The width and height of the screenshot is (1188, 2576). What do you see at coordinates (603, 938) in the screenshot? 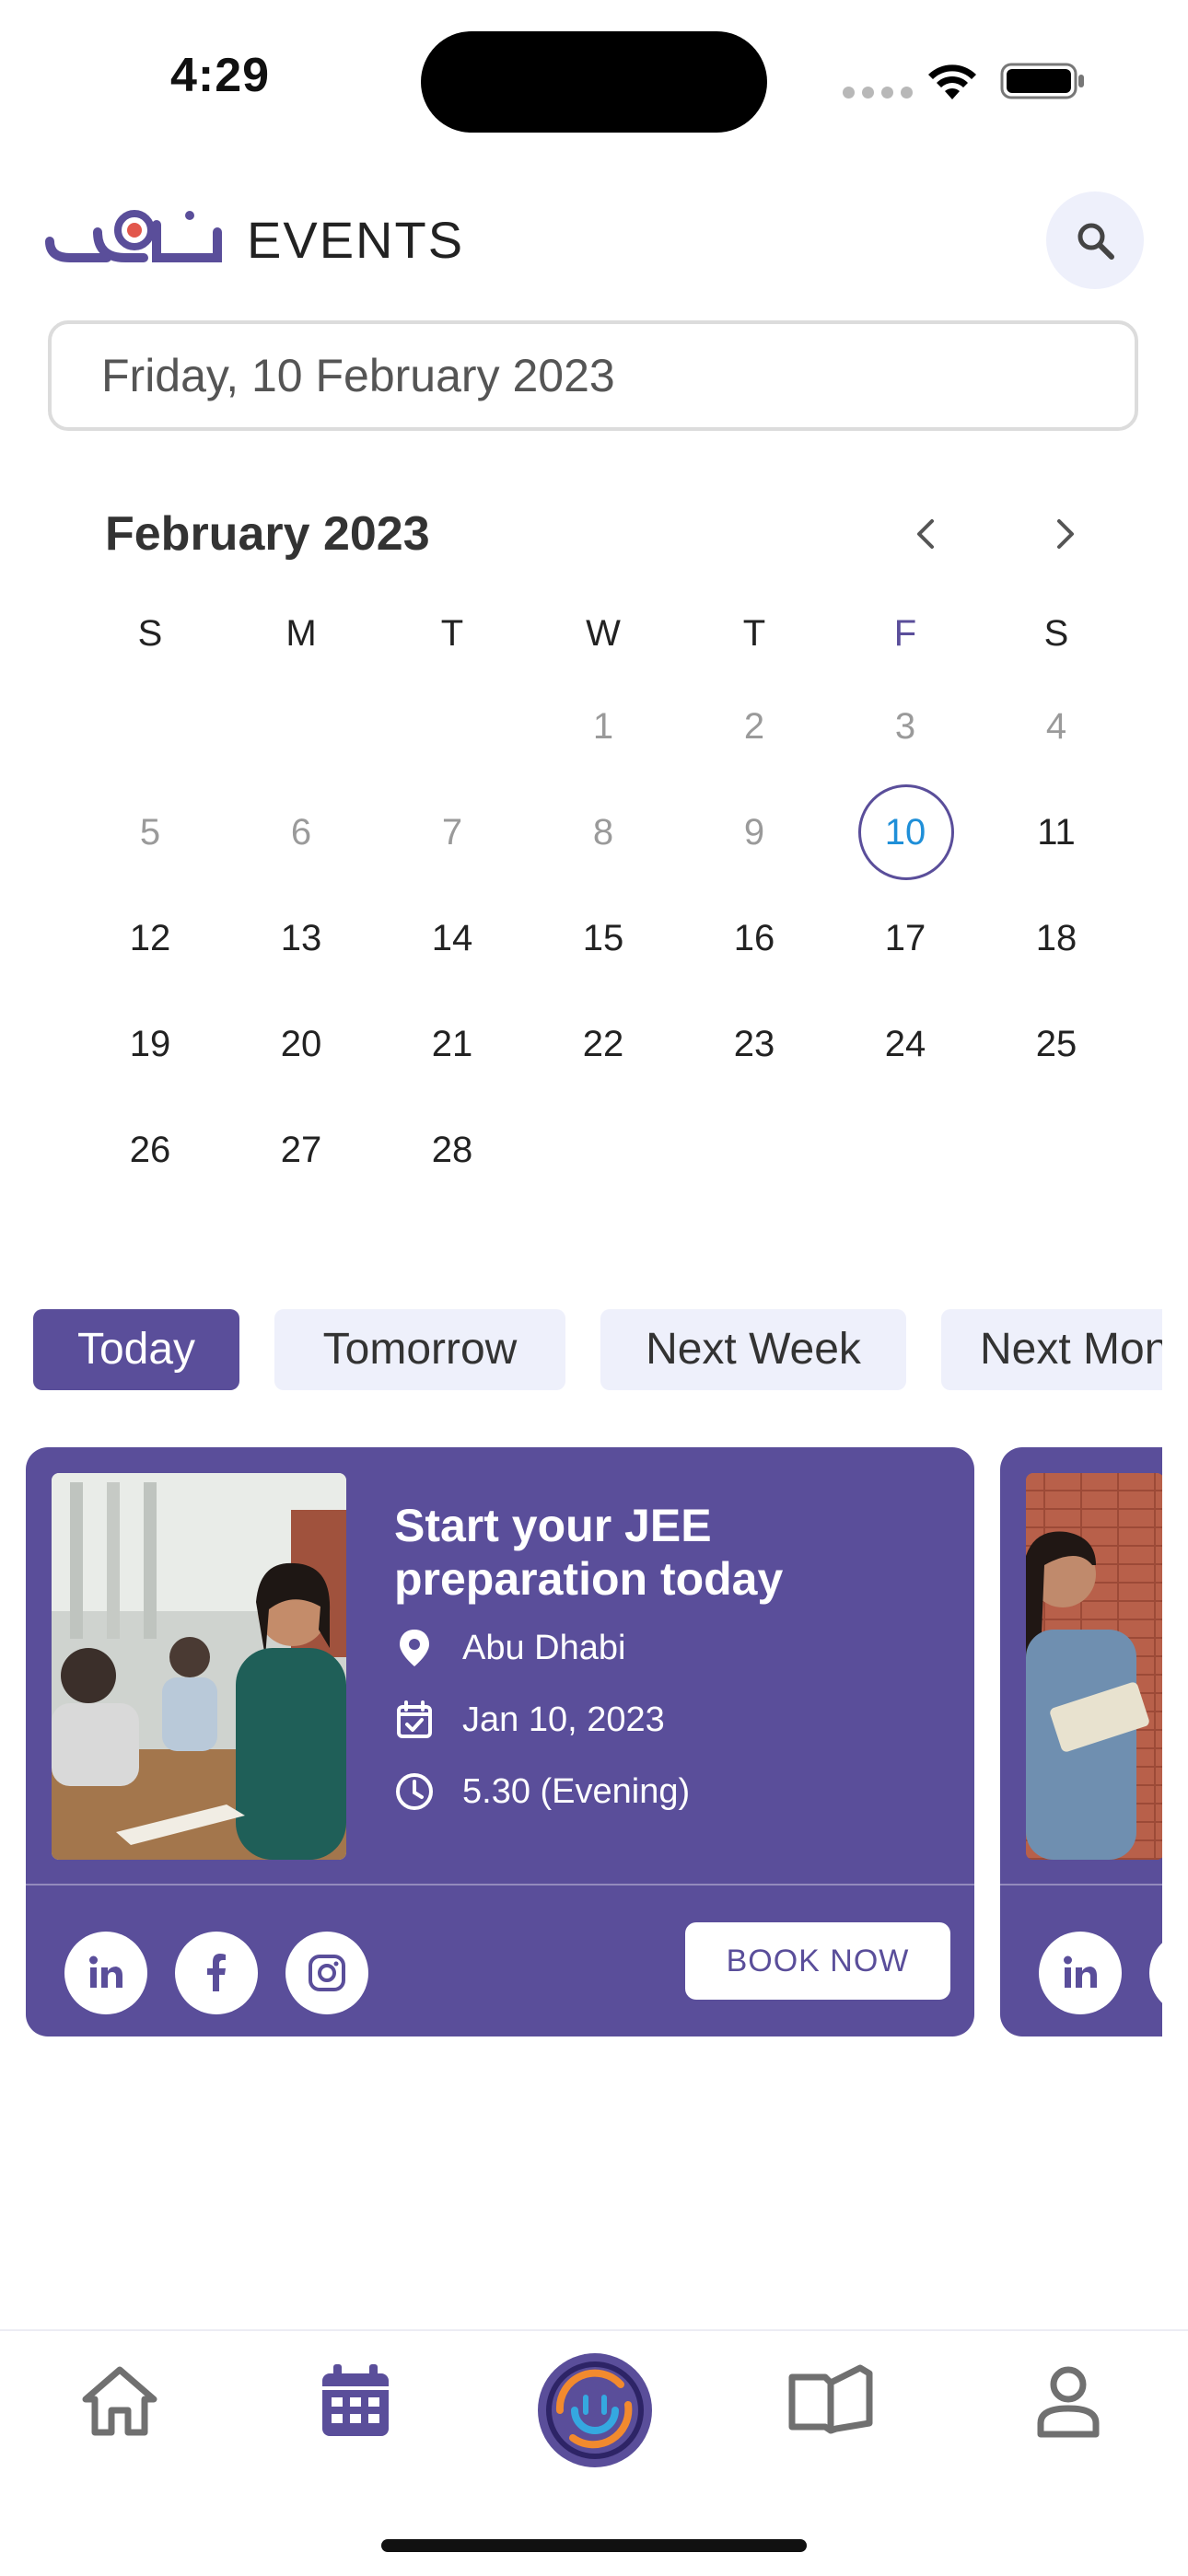
I see `calendar-day: 15` at bounding box center [603, 938].